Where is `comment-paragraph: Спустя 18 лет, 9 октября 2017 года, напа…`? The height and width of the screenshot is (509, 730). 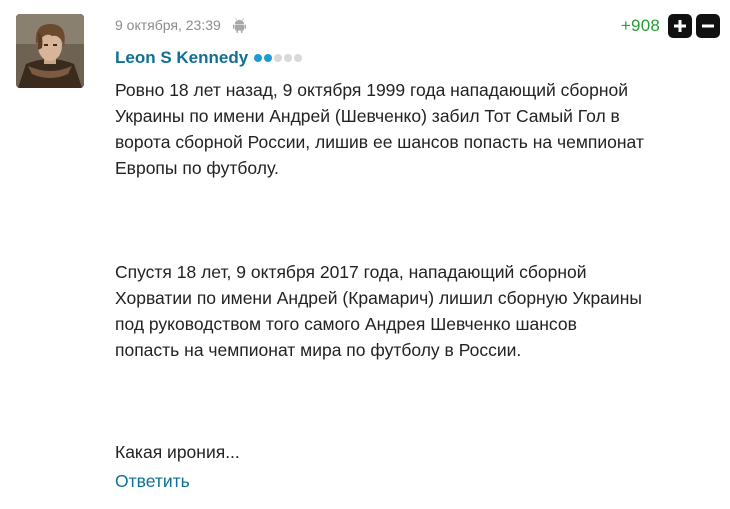 comment-paragraph: Спустя 18 лет, 9 октября 2017 года, напа… is located at coordinates (378, 311).